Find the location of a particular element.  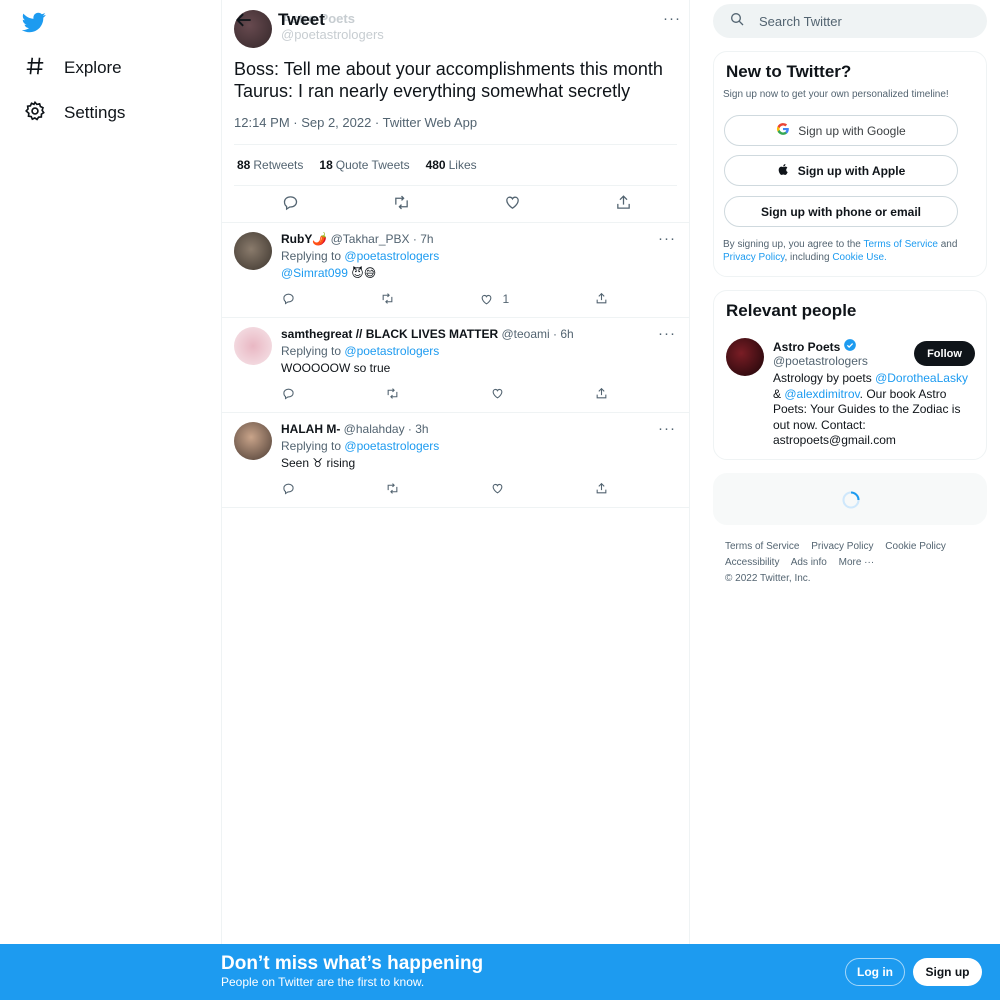

google-signup-button: Sign up with Google is located at coordinates (841, 130).